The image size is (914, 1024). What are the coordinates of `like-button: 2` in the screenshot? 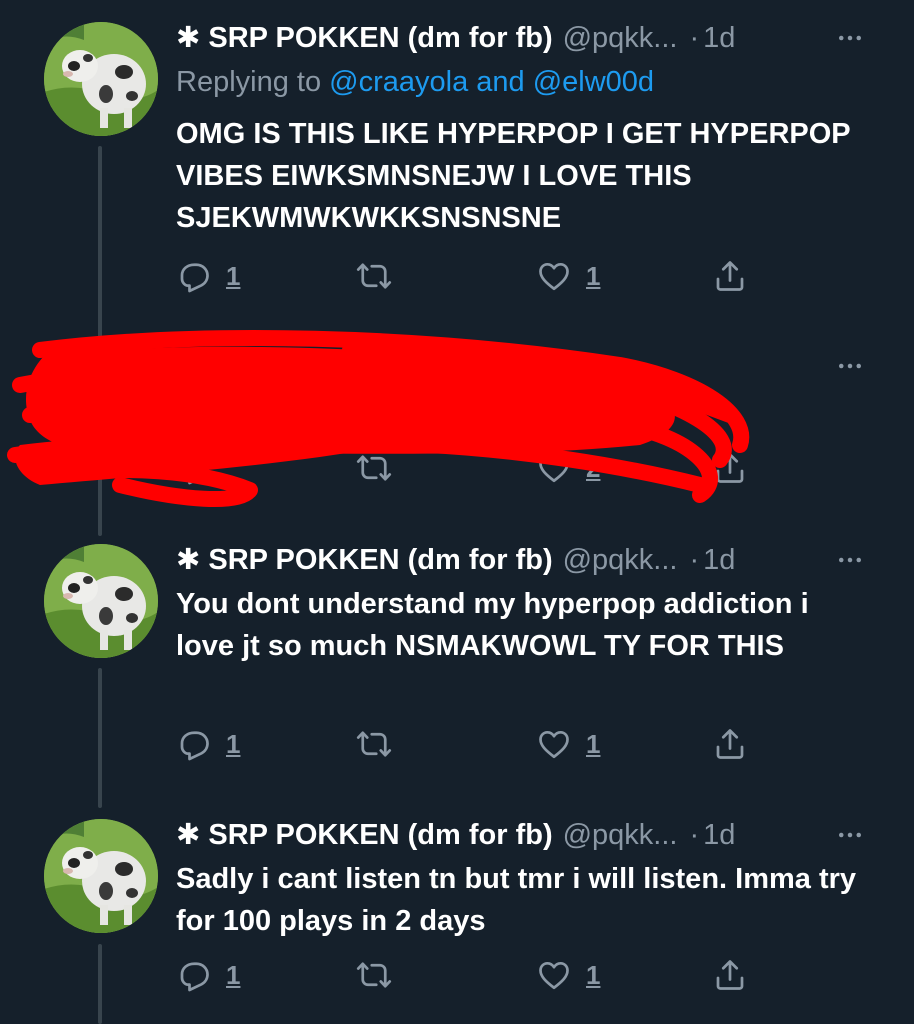 It's located at (568, 468).